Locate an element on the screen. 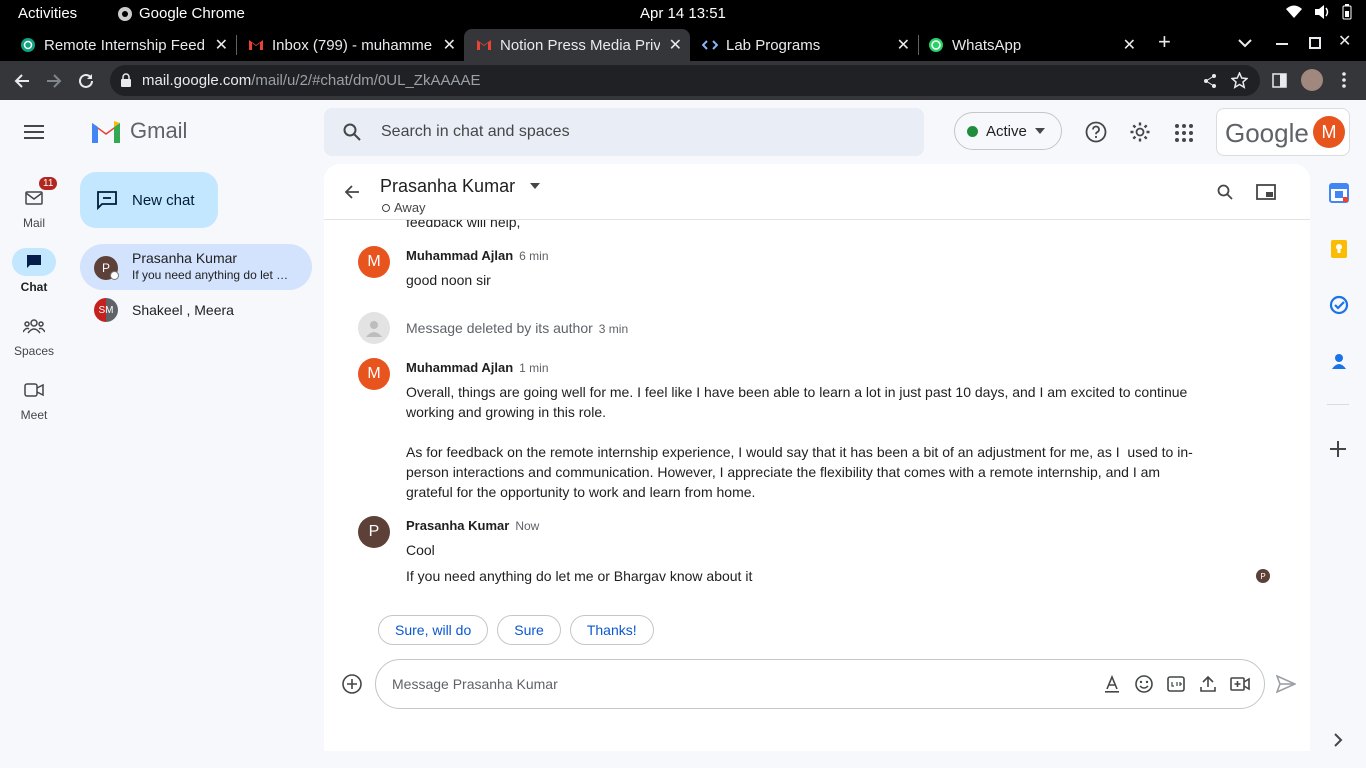 Image resolution: width=1366 pixels, height=768 pixels. tasks-icon is located at coordinates (1339, 305).